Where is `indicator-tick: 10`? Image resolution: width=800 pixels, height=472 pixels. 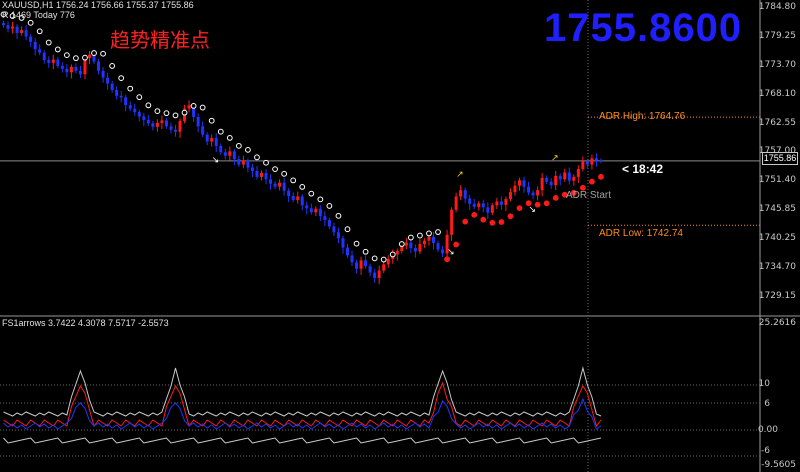
indicator-tick: 10 is located at coordinates (764, 384).